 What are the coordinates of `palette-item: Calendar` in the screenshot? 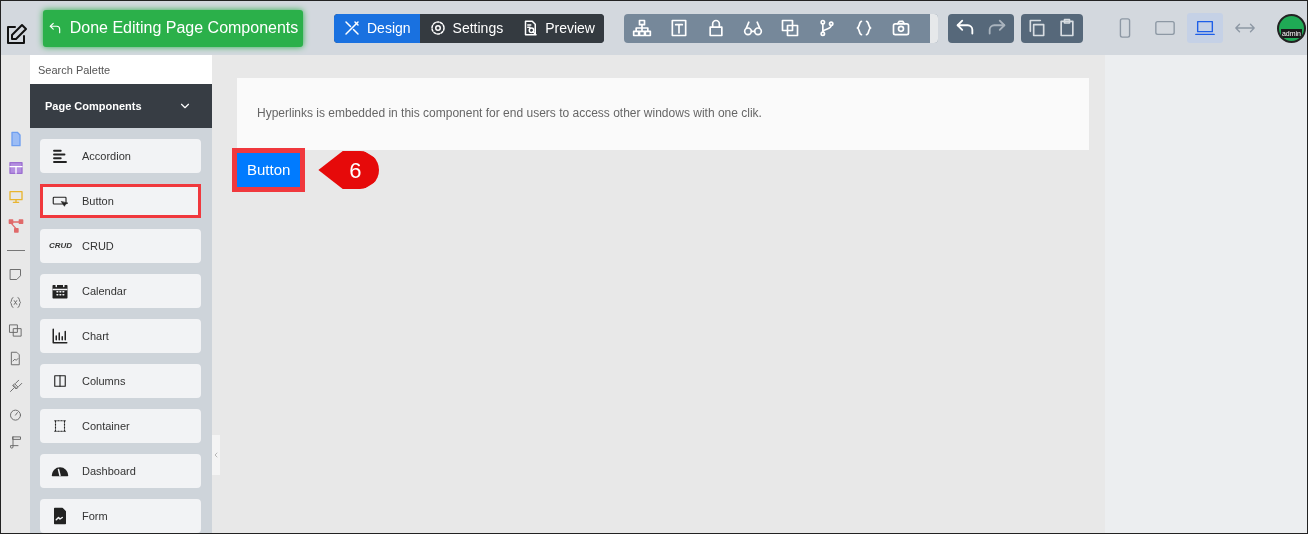 It's located at (120, 291).